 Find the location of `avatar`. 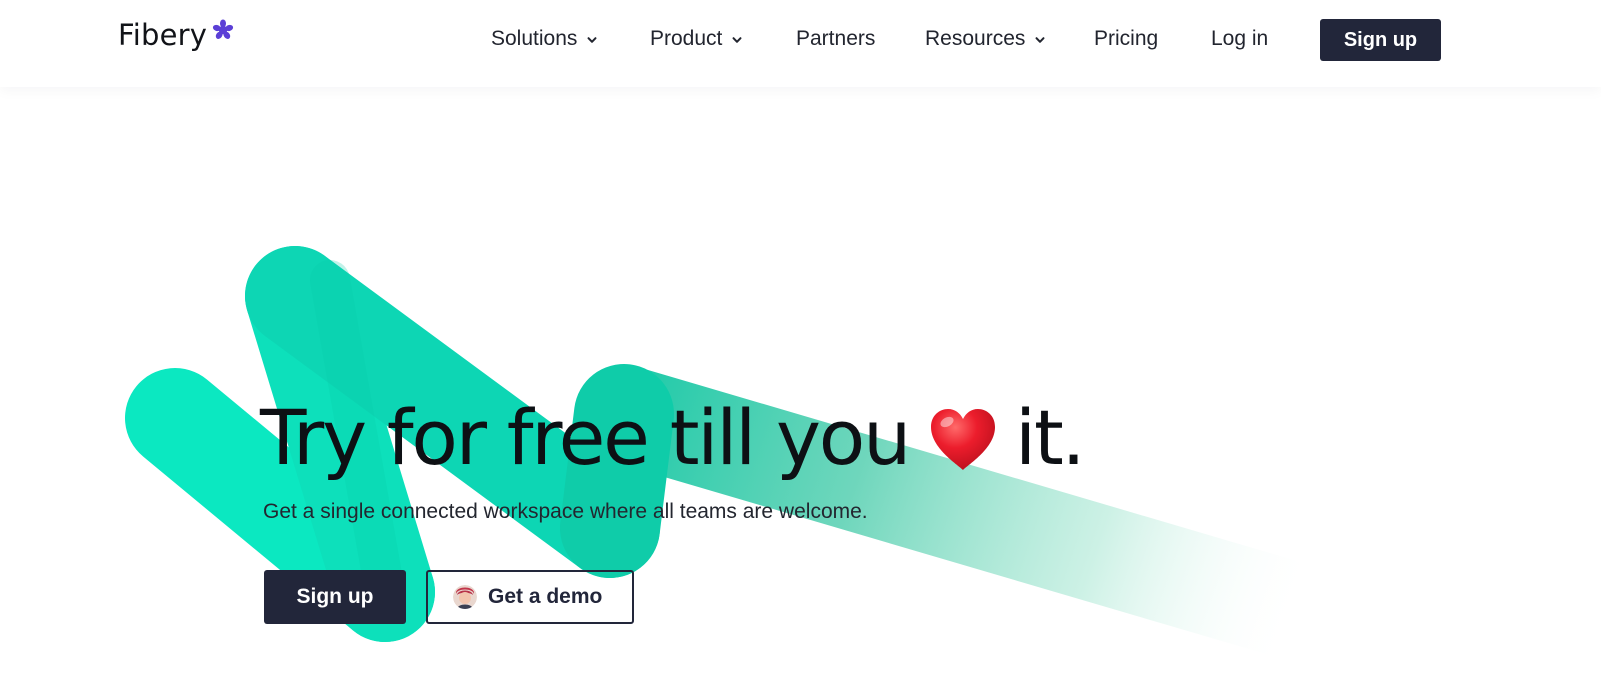

avatar is located at coordinates (465, 597).